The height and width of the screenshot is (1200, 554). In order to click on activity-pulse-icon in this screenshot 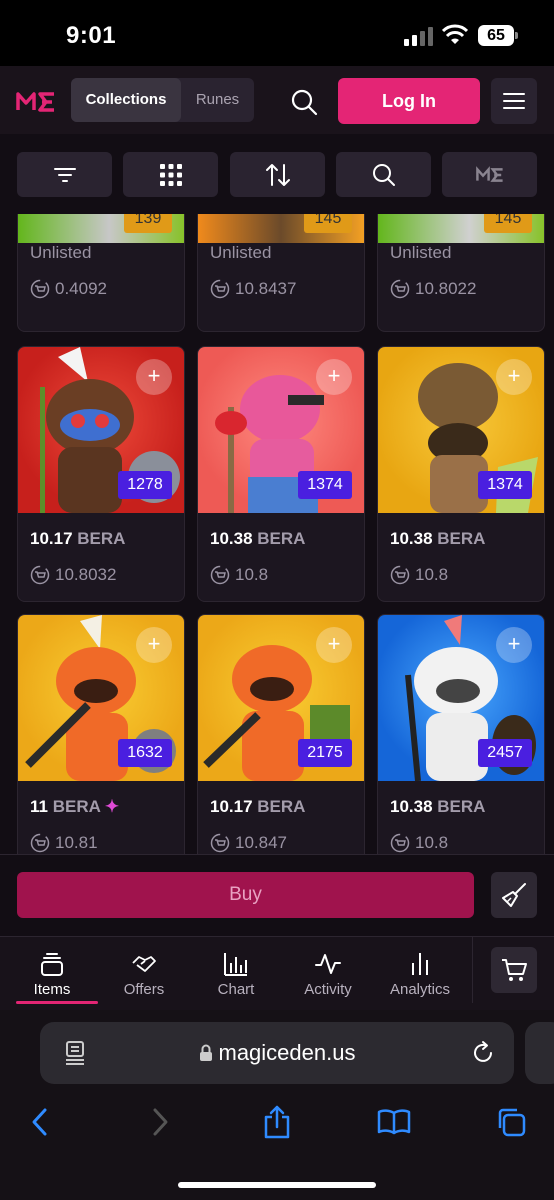, I will do `click(328, 964)`.